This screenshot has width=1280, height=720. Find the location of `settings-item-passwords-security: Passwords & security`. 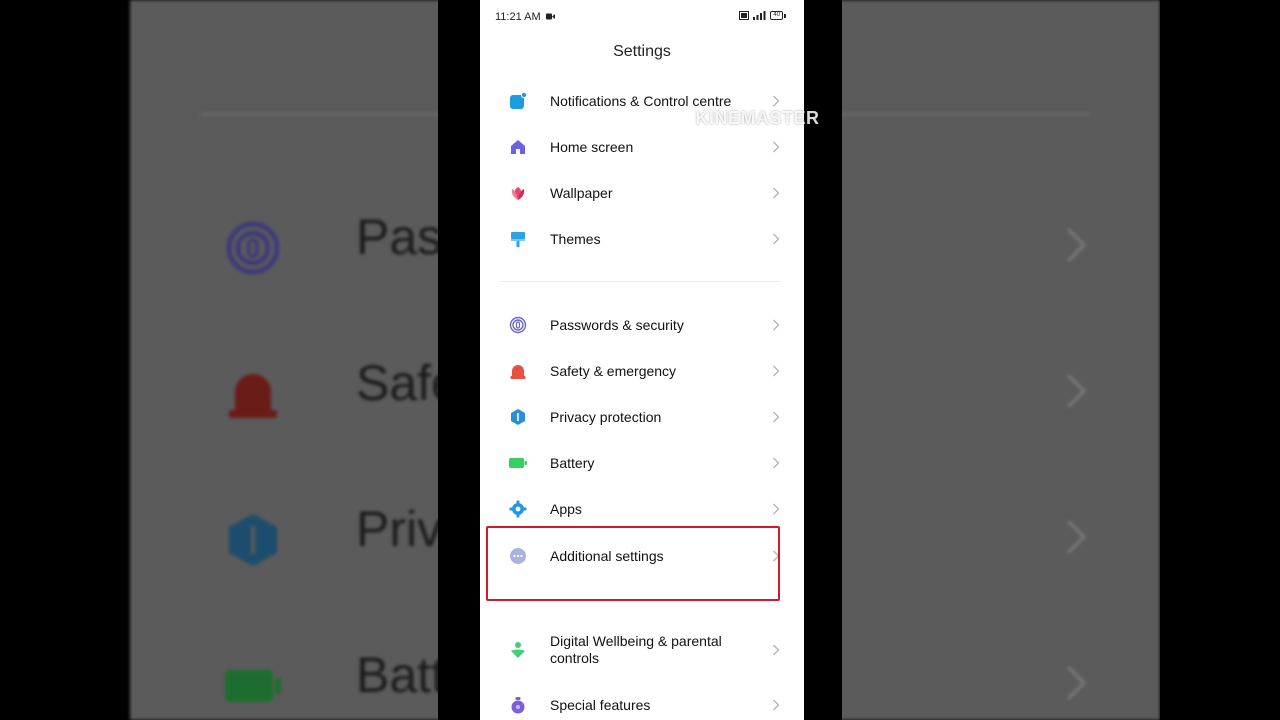

settings-item-passwords-security: Passwords & security is located at coordinates (642, 325).